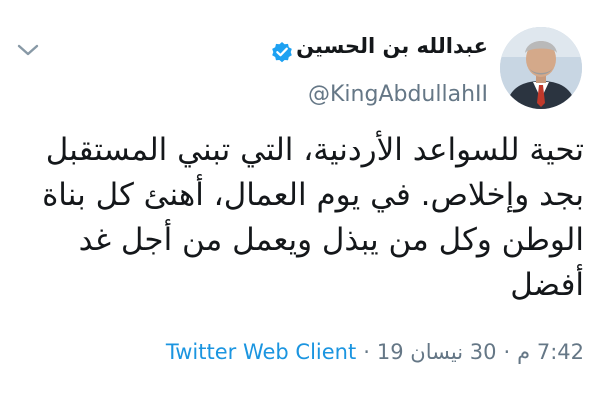 This screenshot has width=606, height=400. I want to click on author-handle: @KingAbdullahII, so click(398, 94).